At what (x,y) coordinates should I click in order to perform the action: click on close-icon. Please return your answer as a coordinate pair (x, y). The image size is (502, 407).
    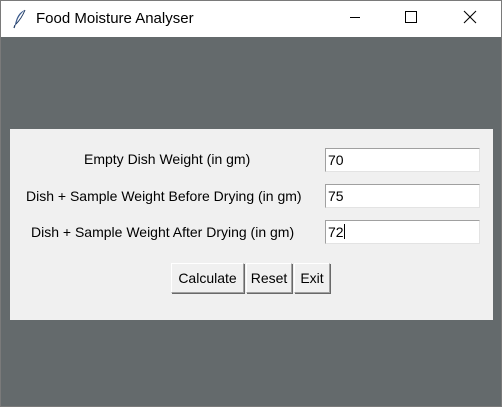
    Looking at the image, I should click on (470, 19).